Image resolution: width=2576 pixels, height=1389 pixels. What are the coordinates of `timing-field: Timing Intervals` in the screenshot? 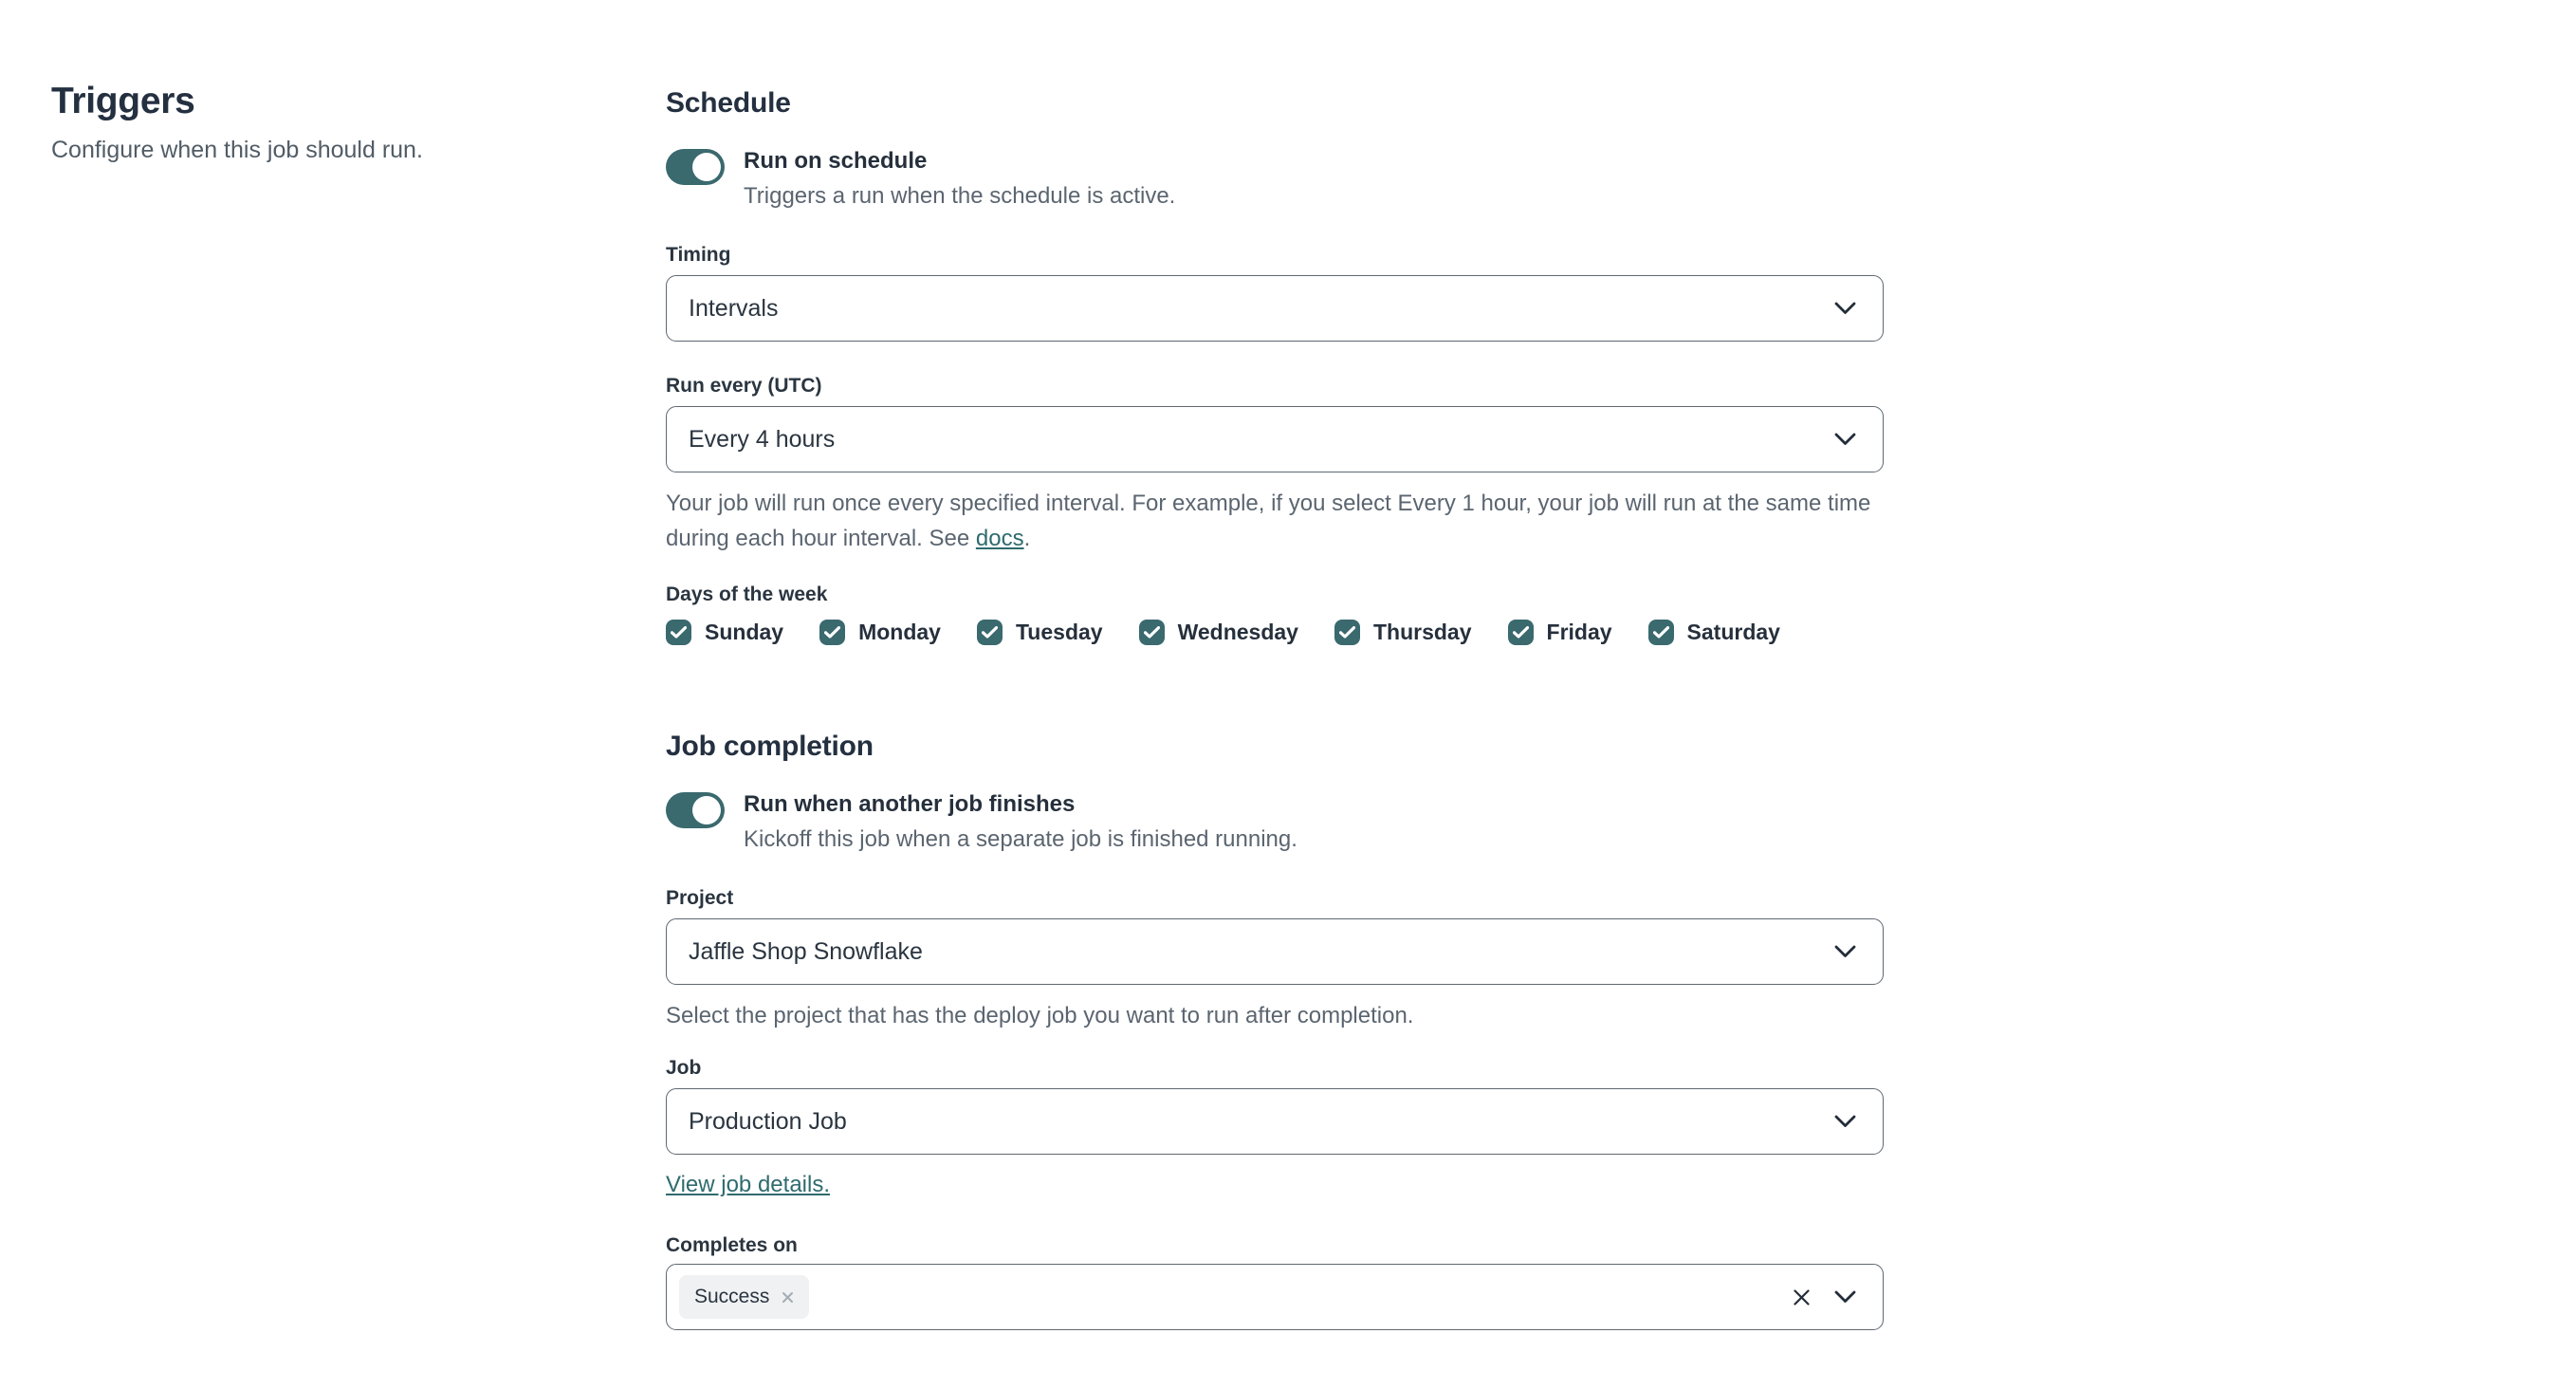 It's located at (1275, 292).